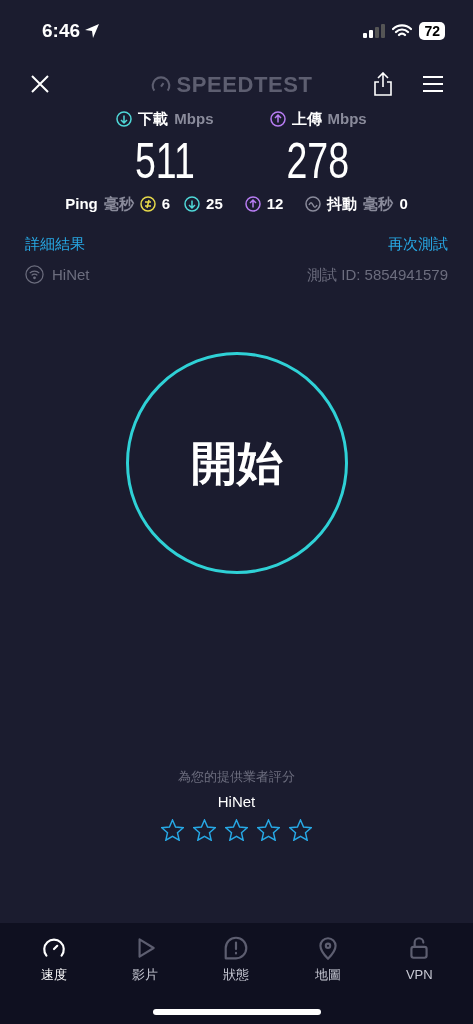  Describe the element at coordinates (92, 31) in the screenshot. I see `location-arrow-icon` at that location.